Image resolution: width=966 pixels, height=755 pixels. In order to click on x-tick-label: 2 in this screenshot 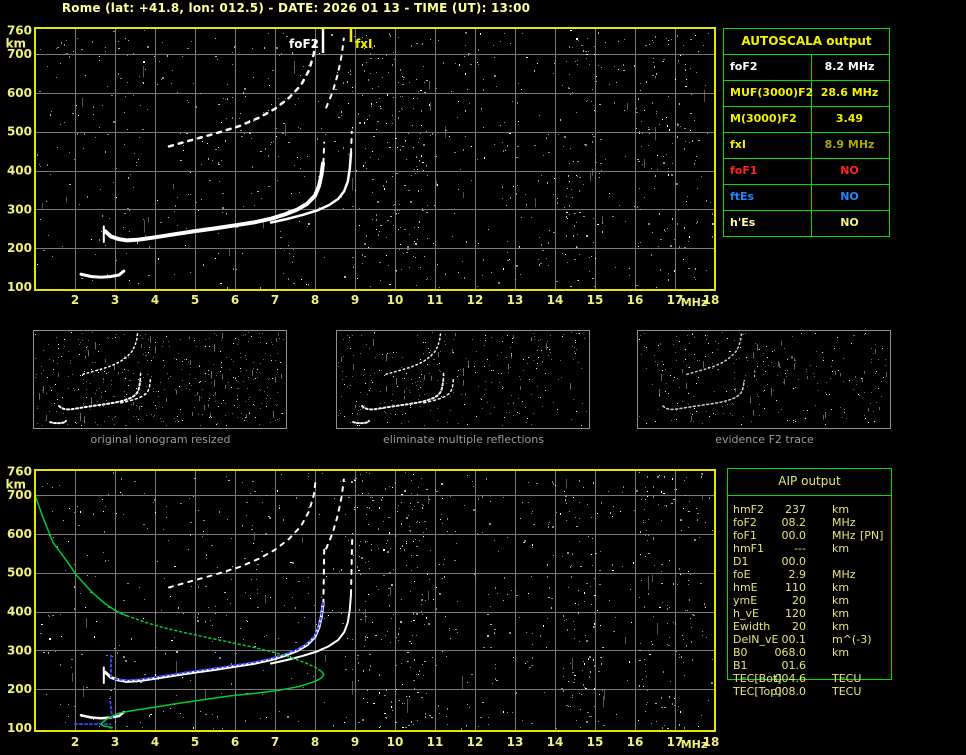, I will do `click(75, 300)`.